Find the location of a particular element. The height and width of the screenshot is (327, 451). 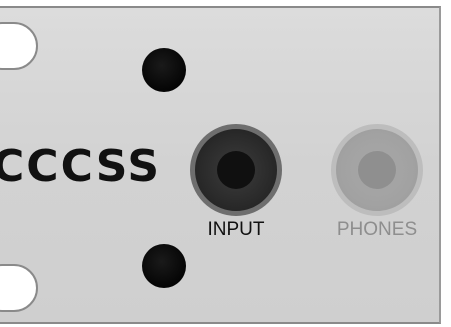

phones-jack-socket is located at coordinates (377, 170).